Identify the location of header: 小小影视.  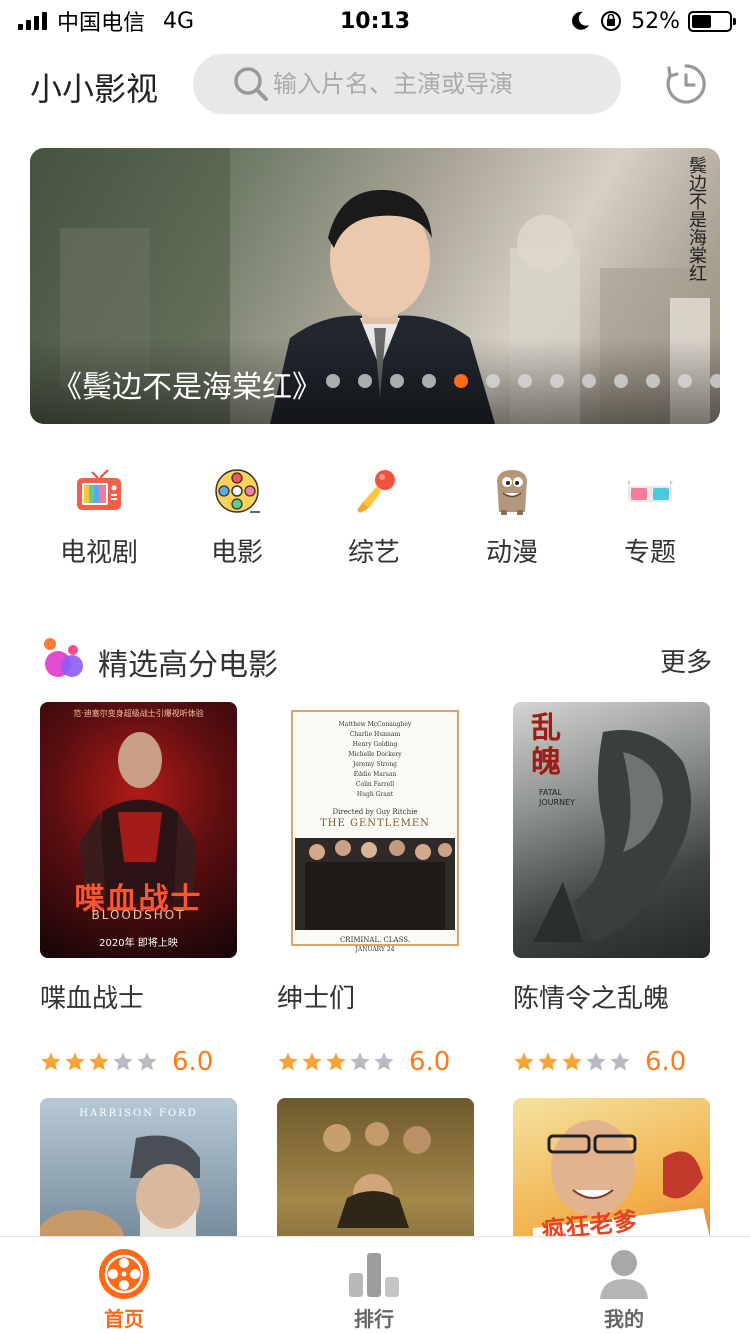
(375, 84).